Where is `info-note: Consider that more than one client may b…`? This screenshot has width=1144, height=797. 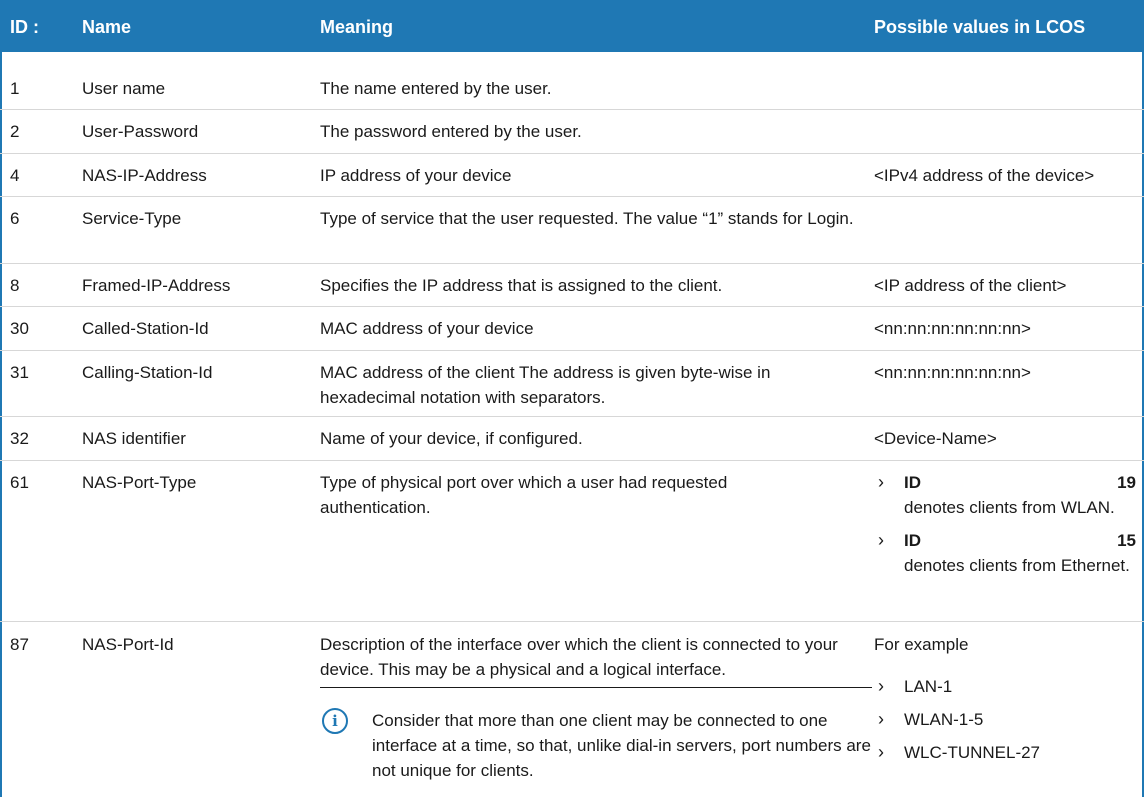
info-note: Consider that more than one client may b… is located at coordinates (621, 745).